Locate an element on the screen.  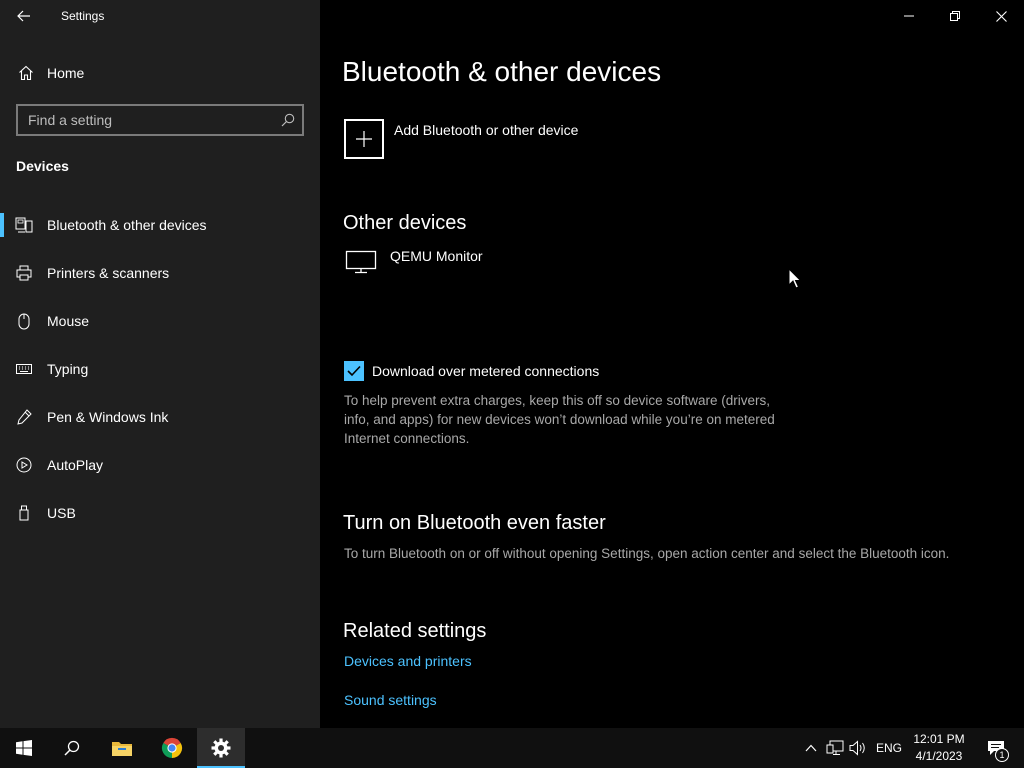
sidebar-item-typing: Typing is located at coordinates (160, 369).